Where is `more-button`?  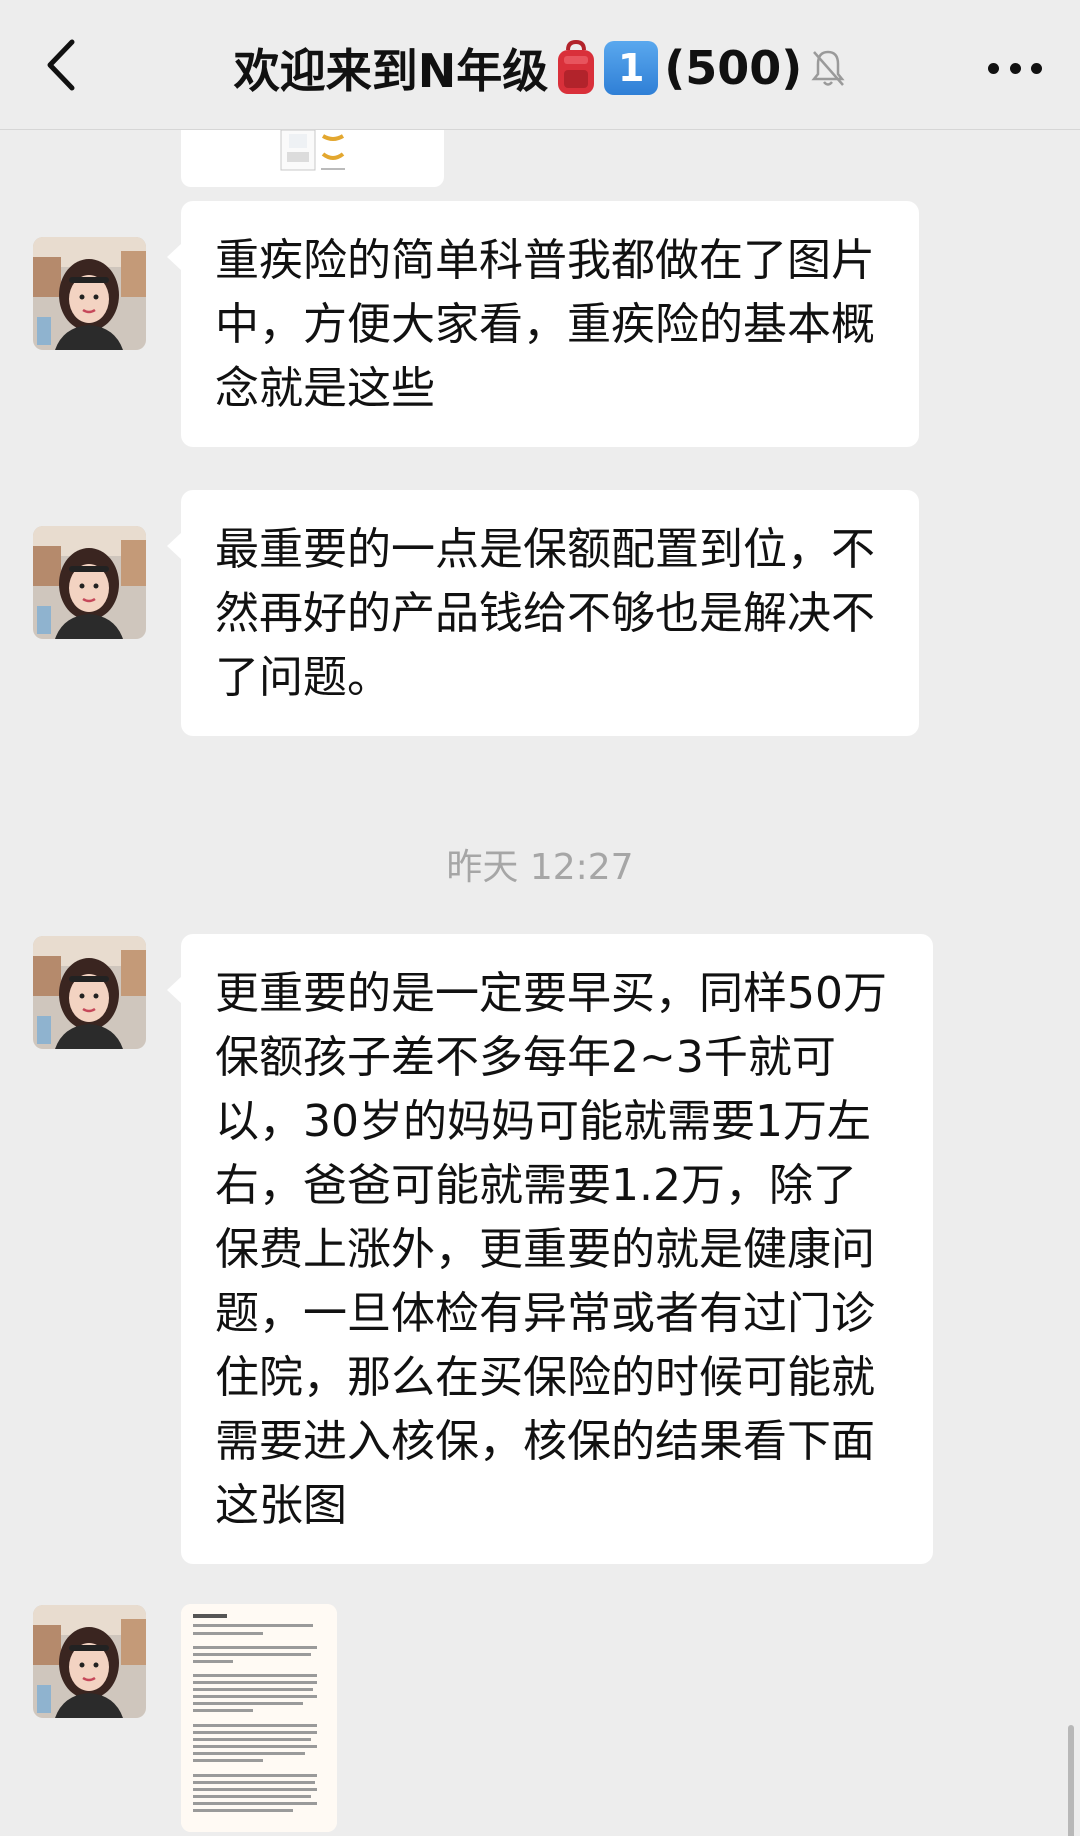 more-button is located at coordinates (1015, 68).